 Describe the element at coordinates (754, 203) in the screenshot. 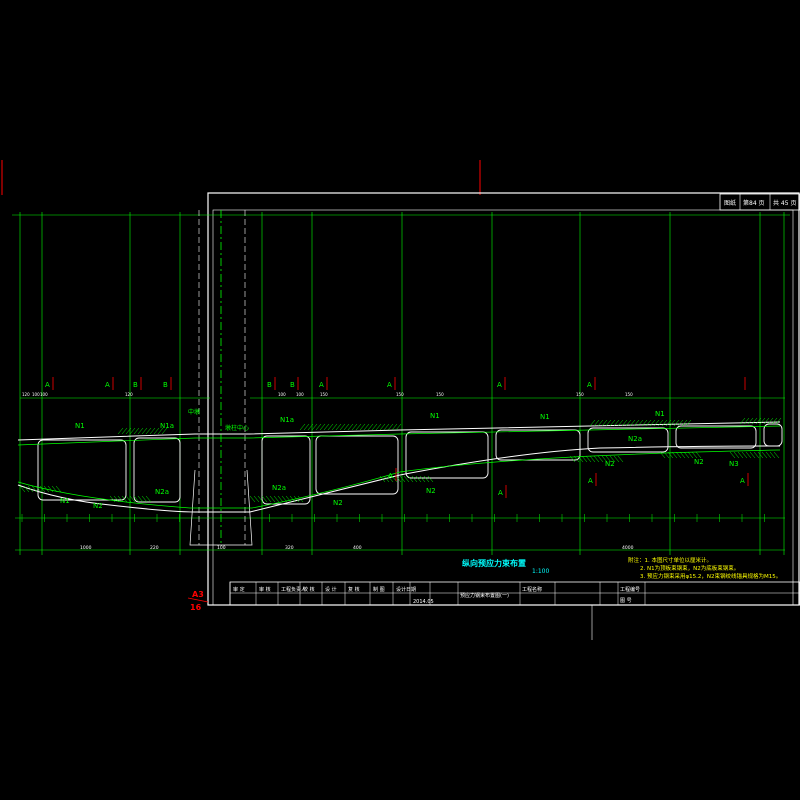

I see `sheet-page: 第84 页` at that location.